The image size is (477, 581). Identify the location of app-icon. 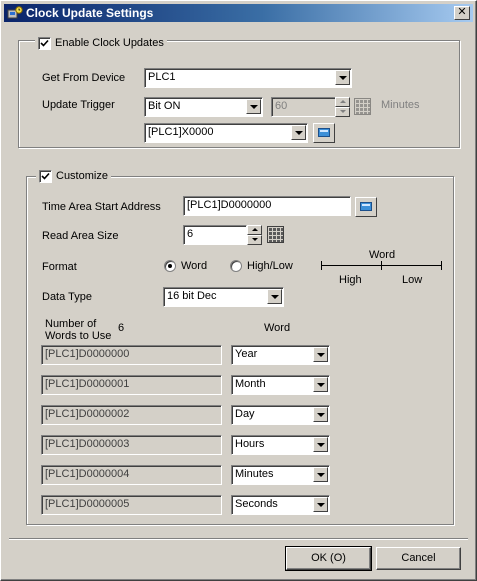
(15, 13).